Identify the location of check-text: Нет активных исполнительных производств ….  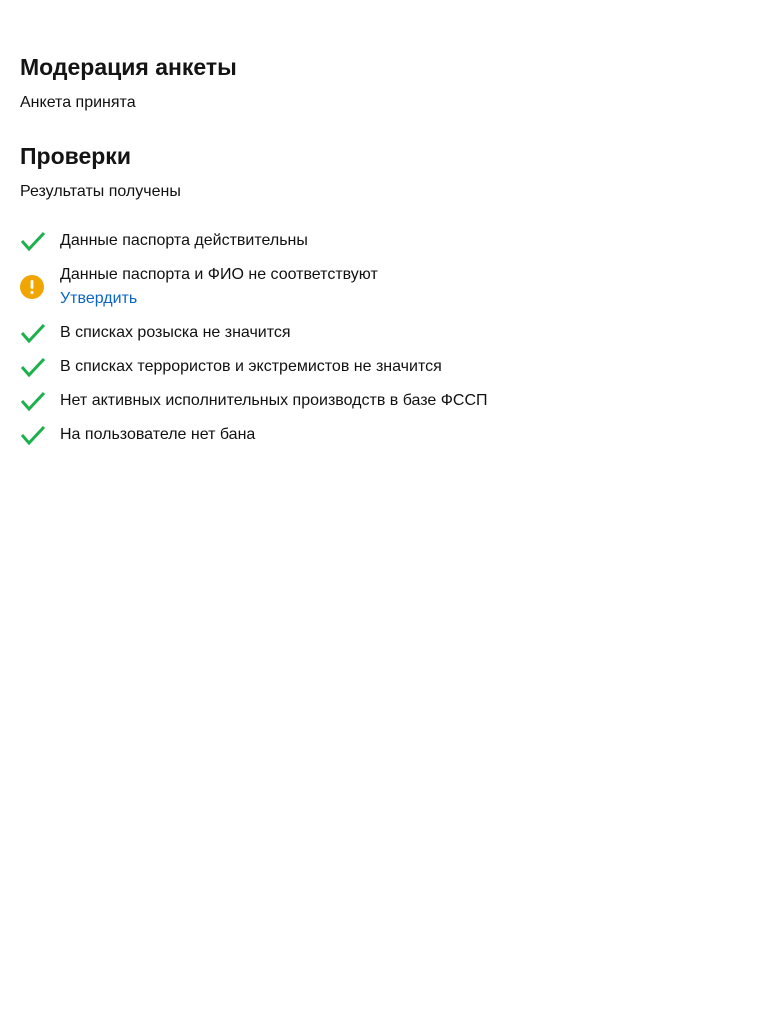
(274, 400).